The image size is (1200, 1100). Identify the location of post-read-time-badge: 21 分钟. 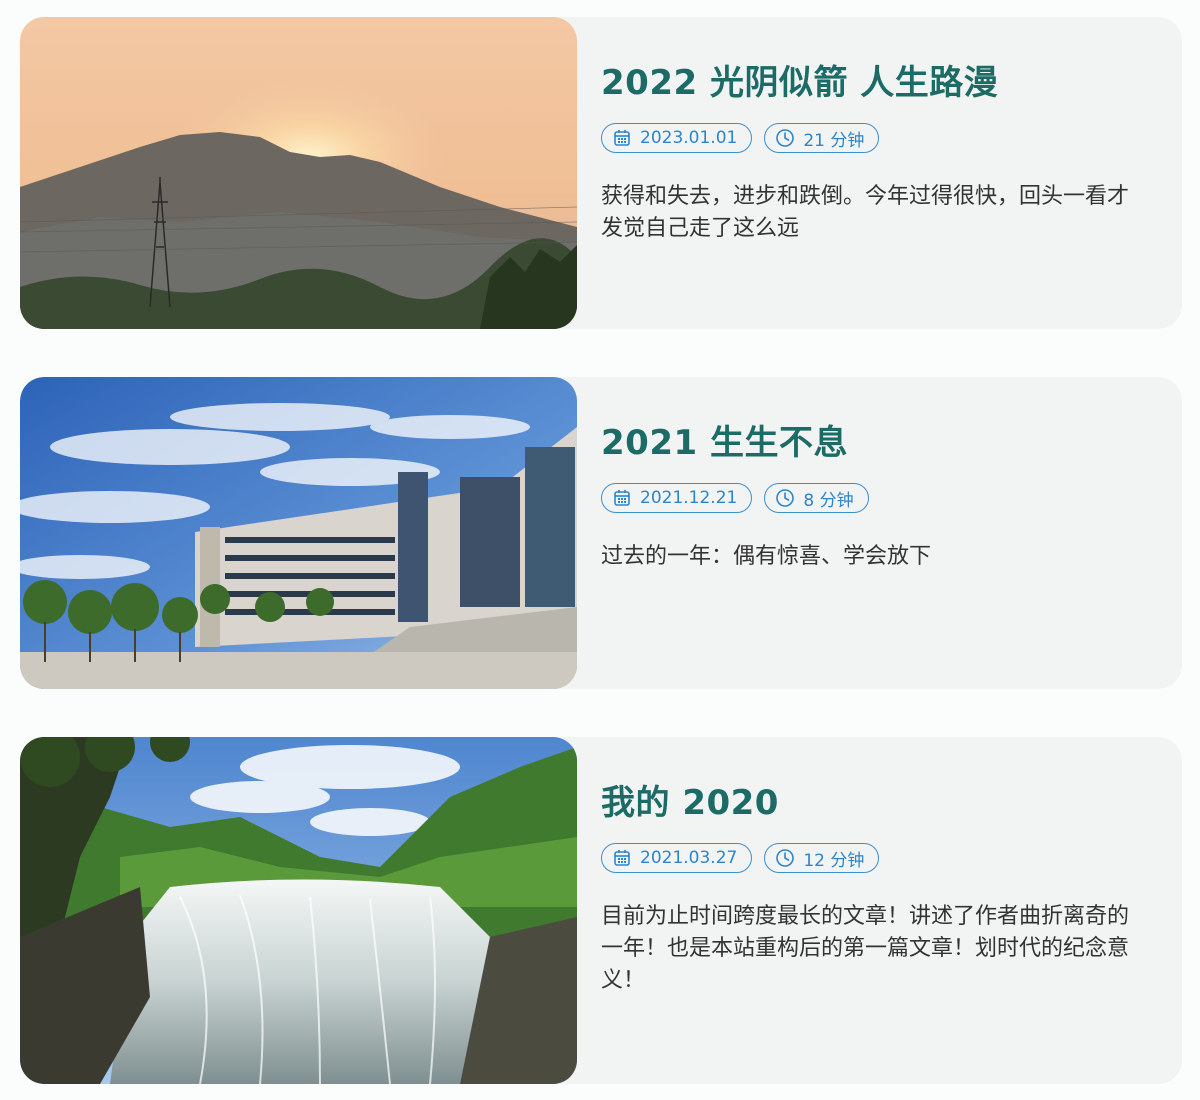
(822, 138).